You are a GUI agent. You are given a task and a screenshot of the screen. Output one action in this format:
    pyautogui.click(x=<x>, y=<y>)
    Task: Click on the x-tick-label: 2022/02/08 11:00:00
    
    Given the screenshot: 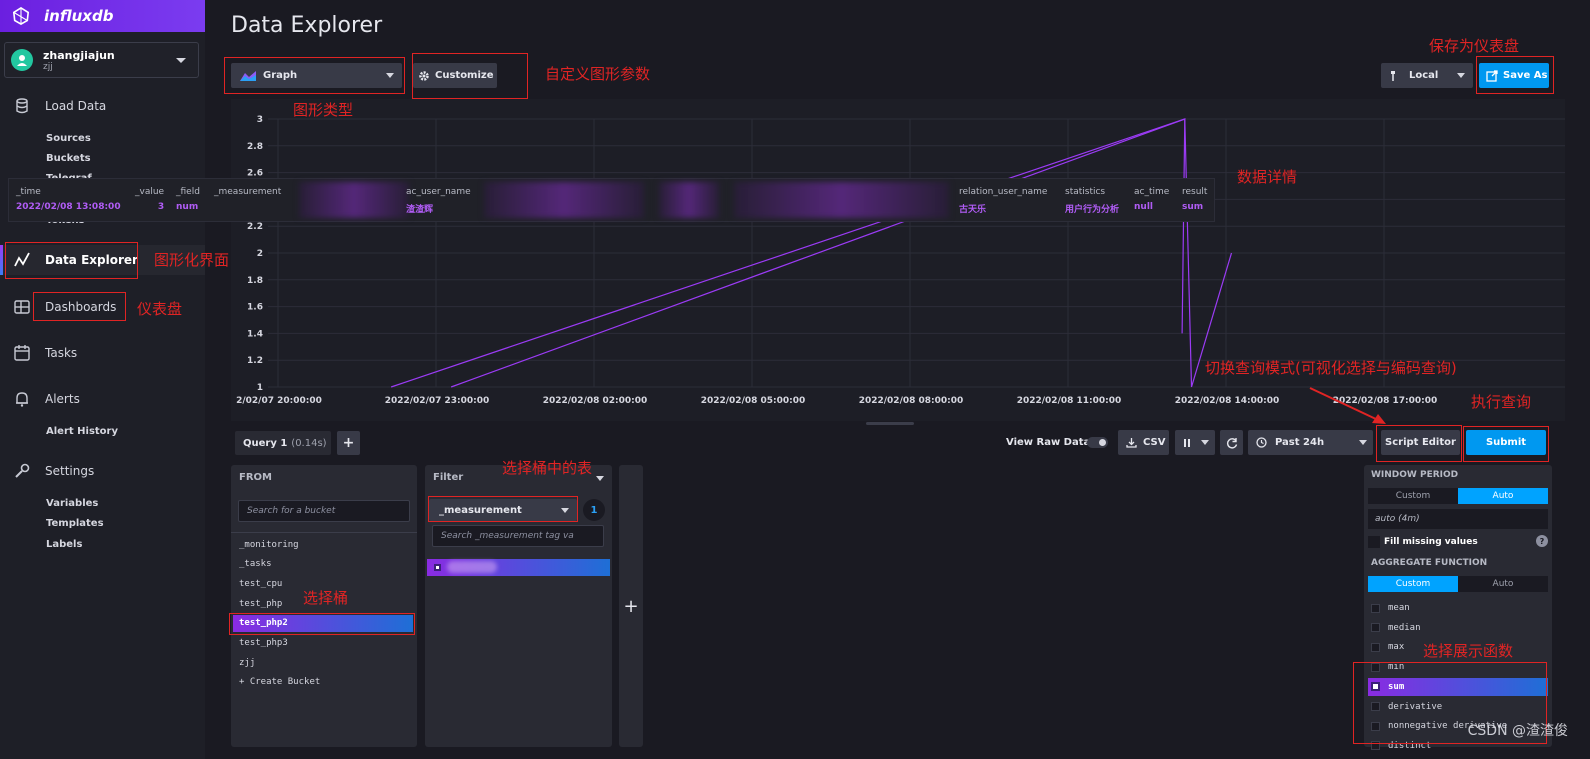 What is the action you would take?
    pyautogui.click(x=1069, y=401)
    